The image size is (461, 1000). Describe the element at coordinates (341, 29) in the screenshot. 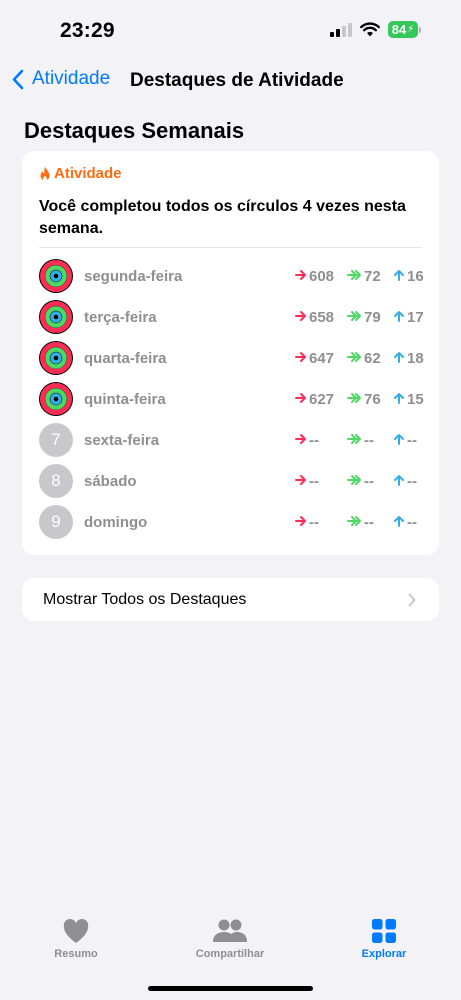

I see `cellular-signal-icon` at that location.